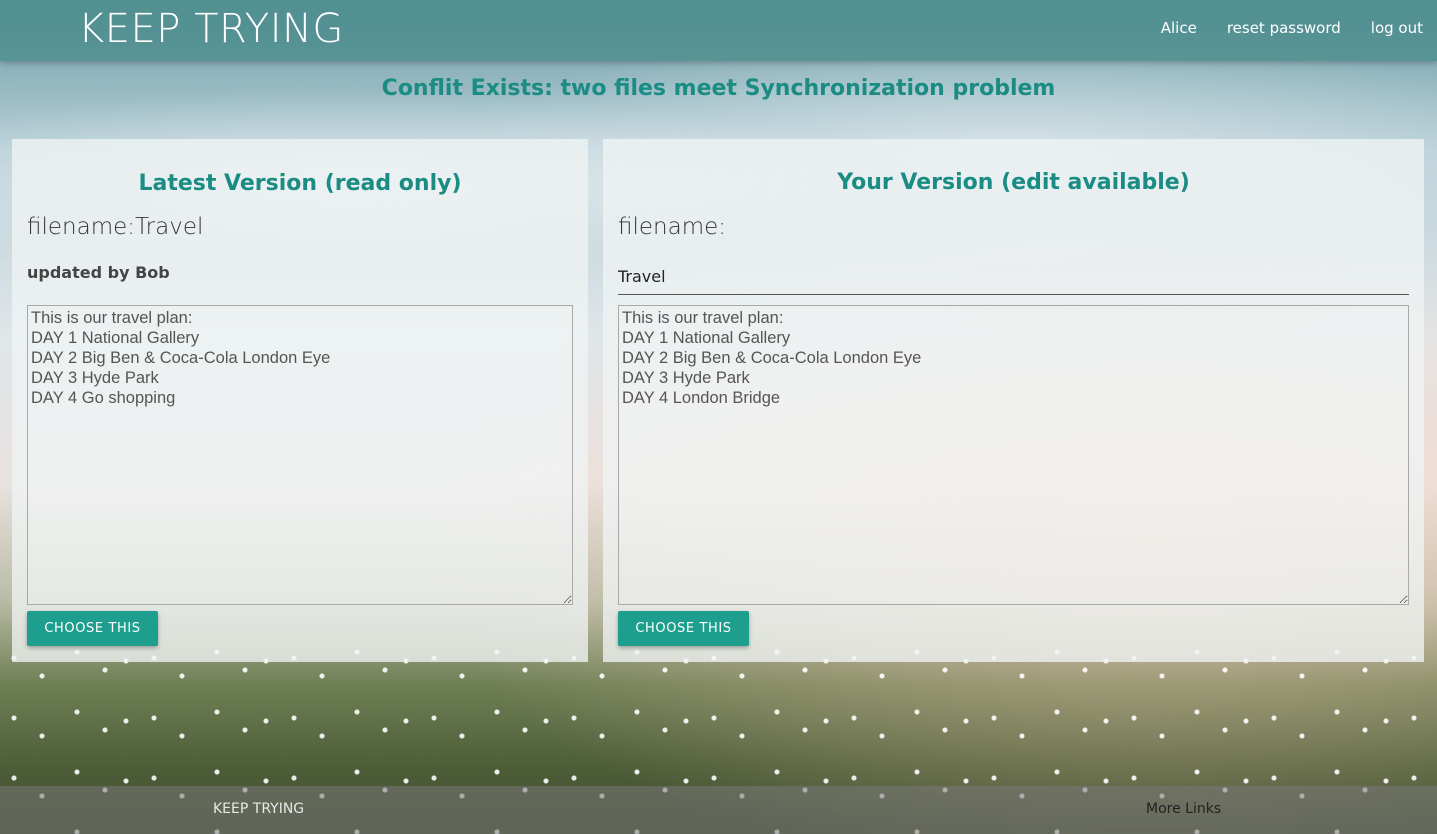  I want to click on nav-user-link: Alice, so click(1179, 28).